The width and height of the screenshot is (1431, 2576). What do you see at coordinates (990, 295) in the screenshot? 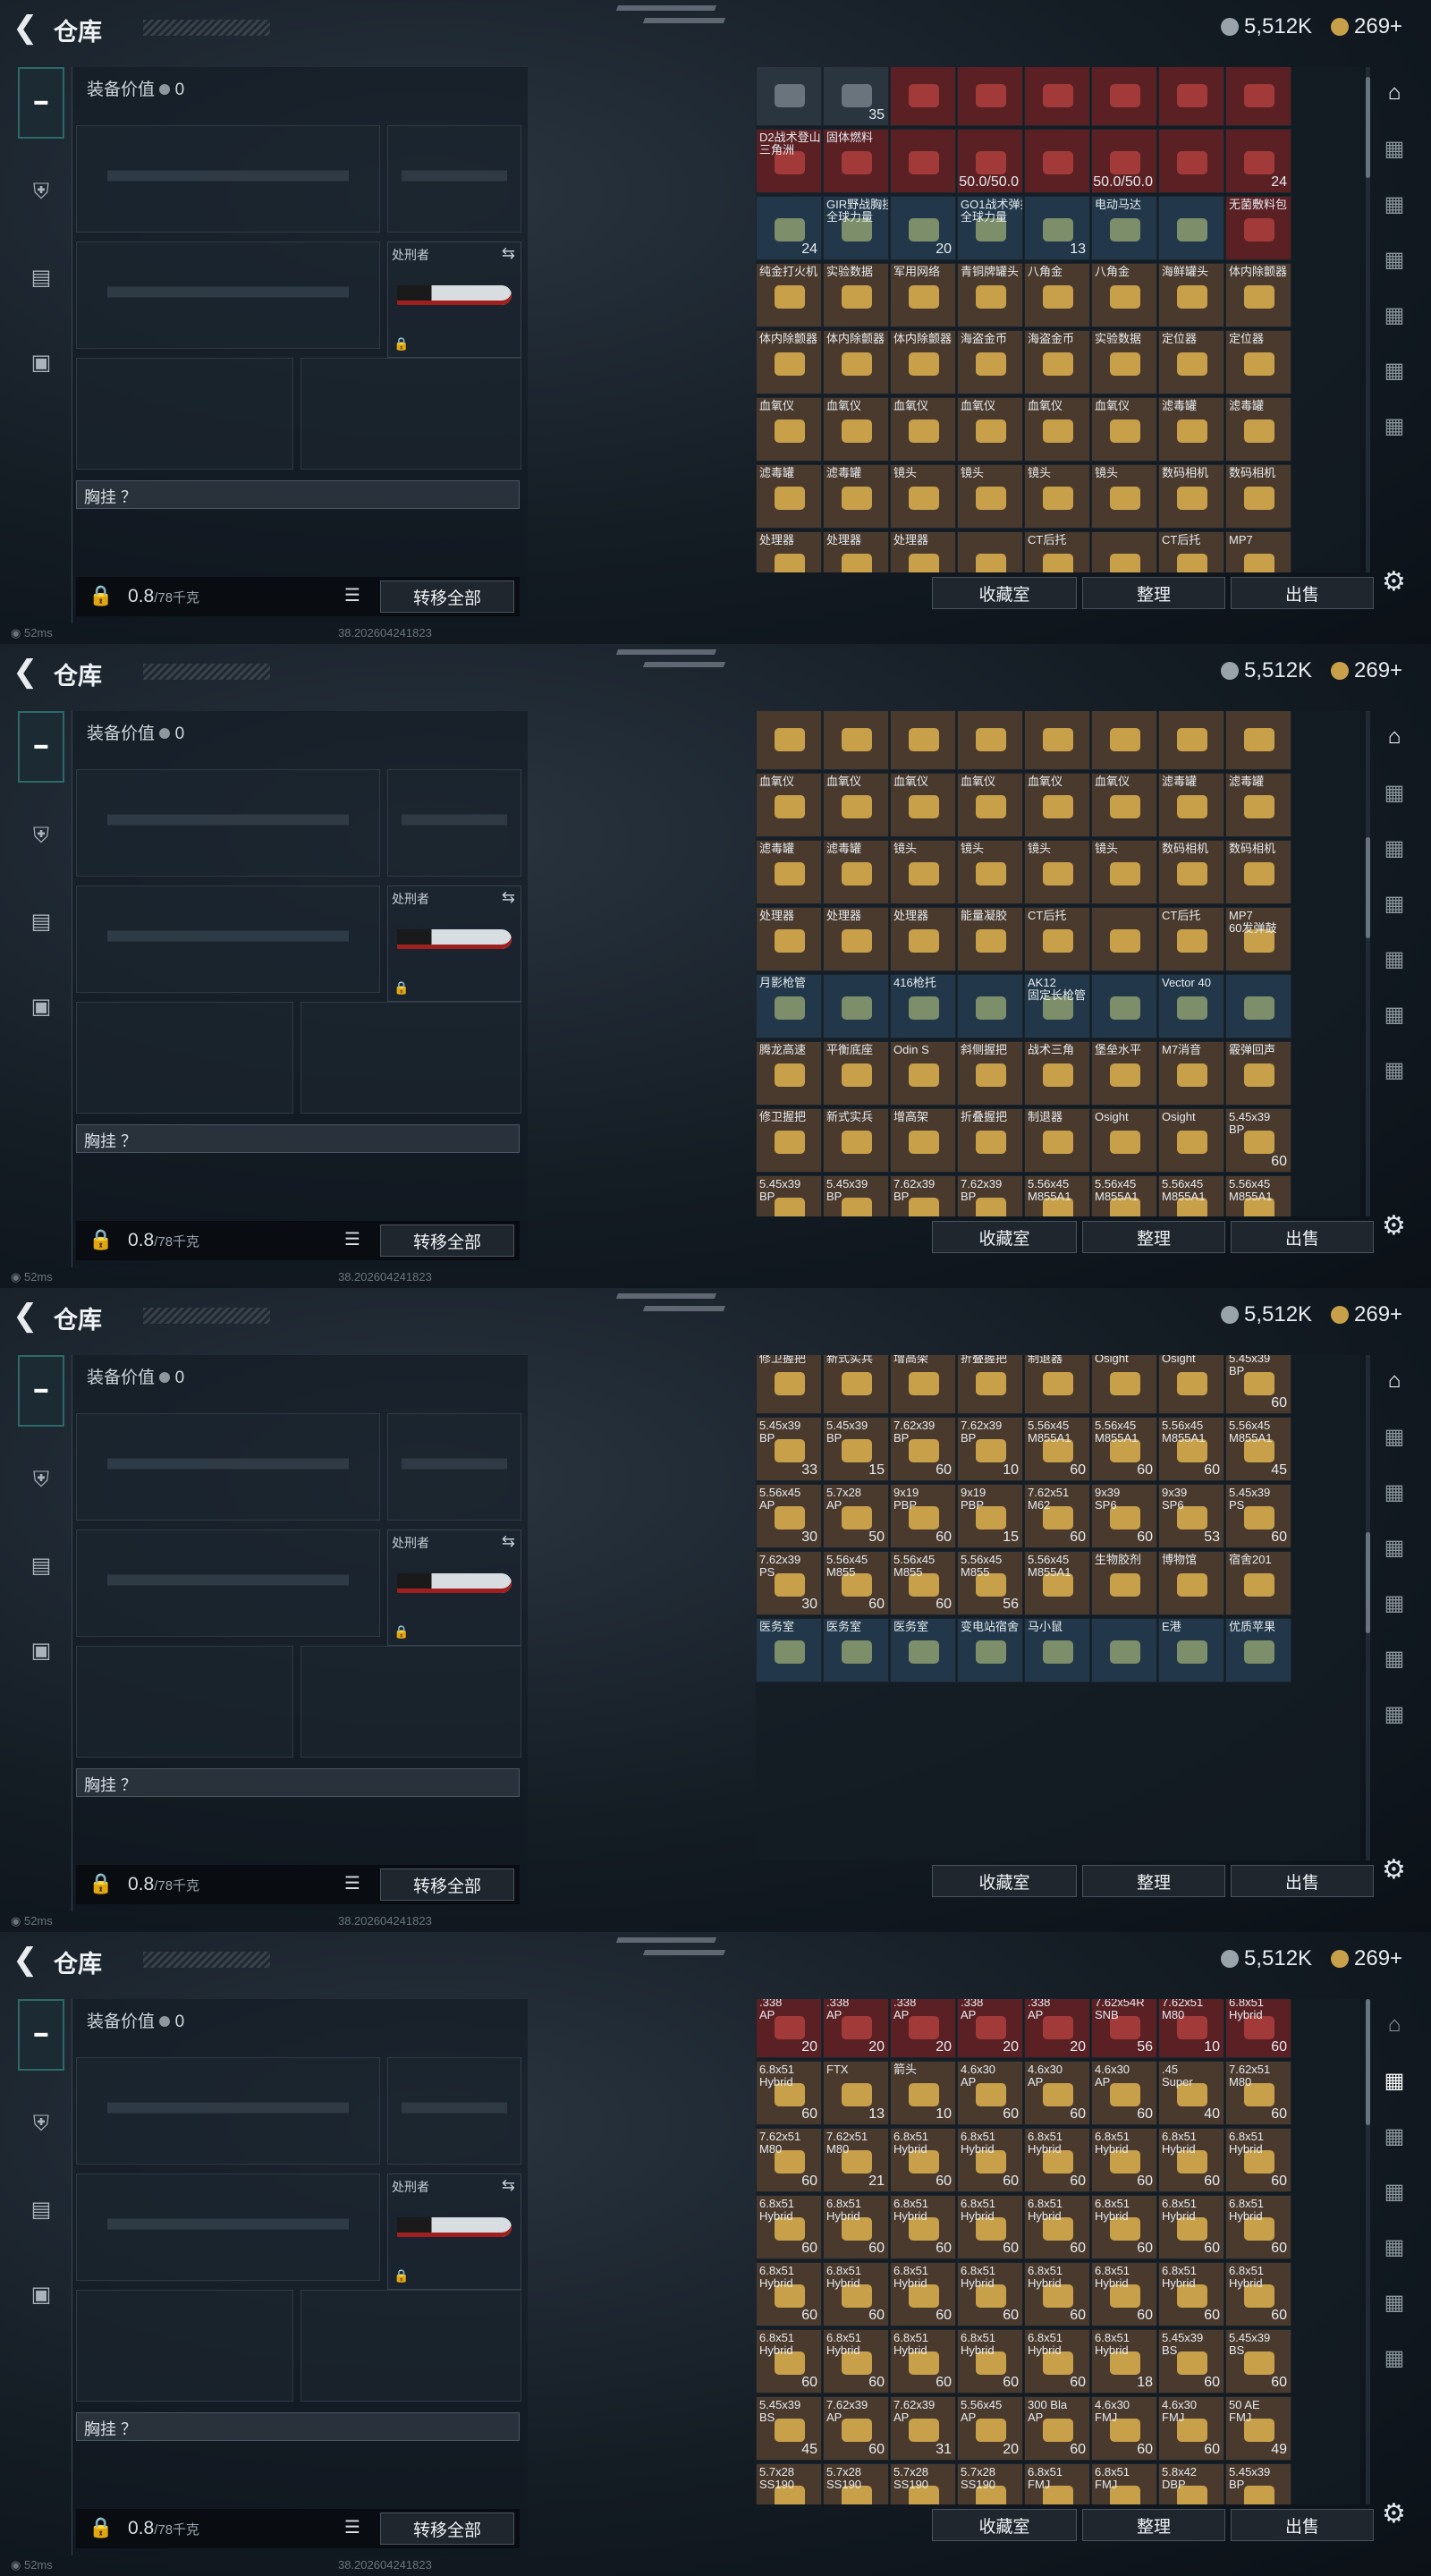
I see `stash-item: 青铜牌罐头` at bounding box center [990, 295].